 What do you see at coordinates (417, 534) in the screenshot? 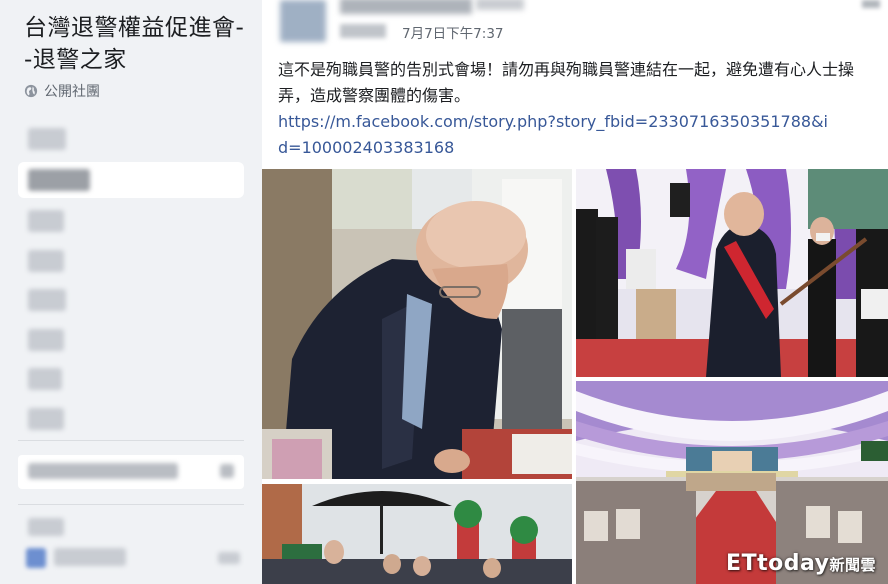
I see `photo-ceremony-outdoor` at bounding box center [417, 534].